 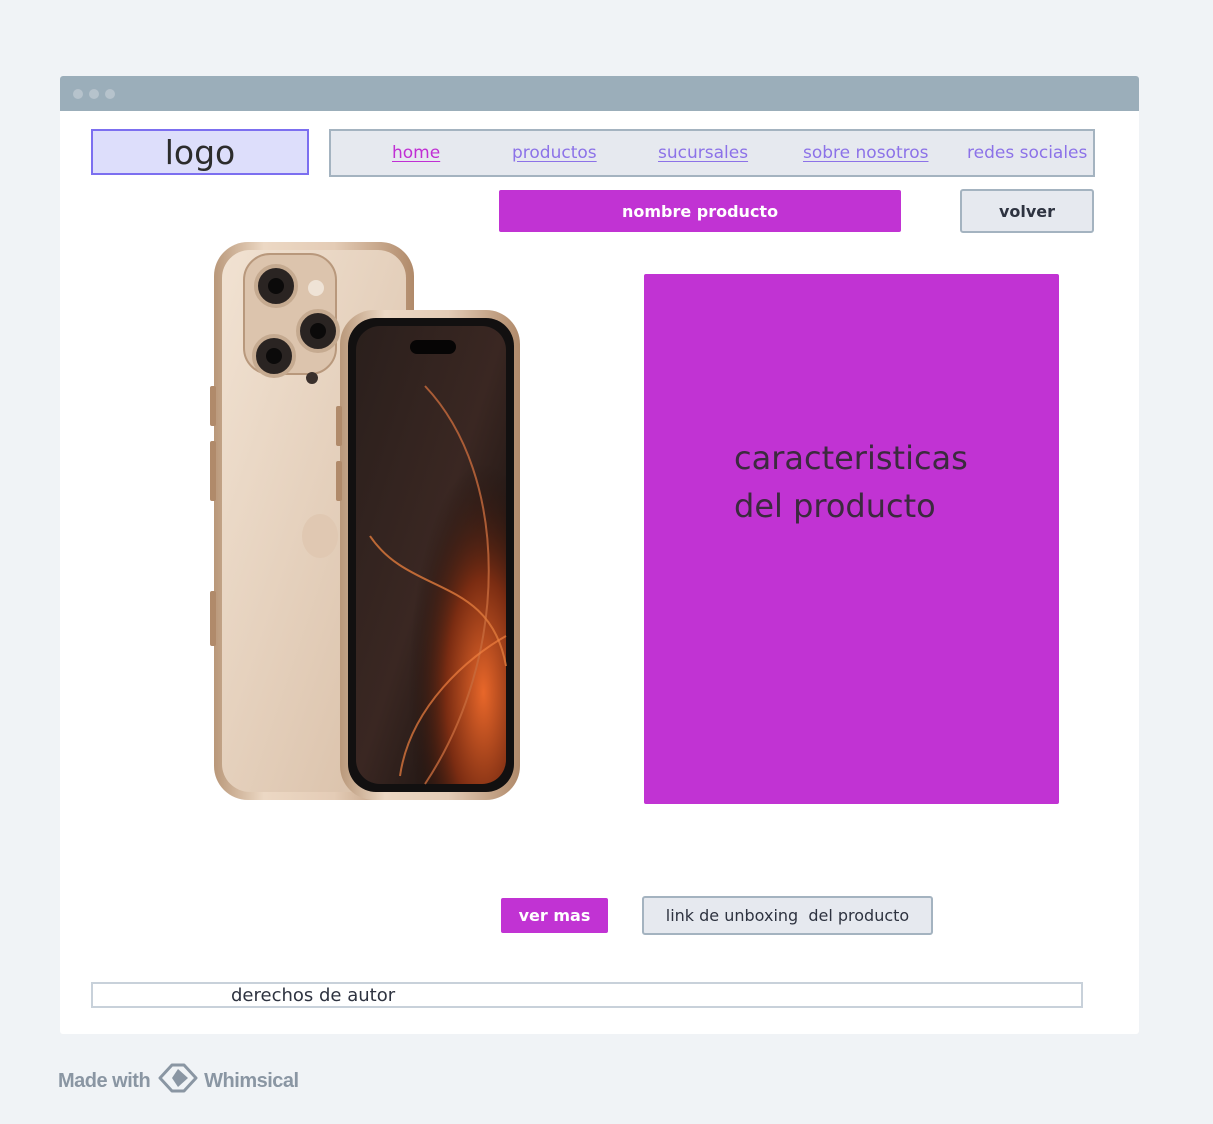 I want to click on whimsical-brand-text: Whimsical, so click(x=251, y=1080).